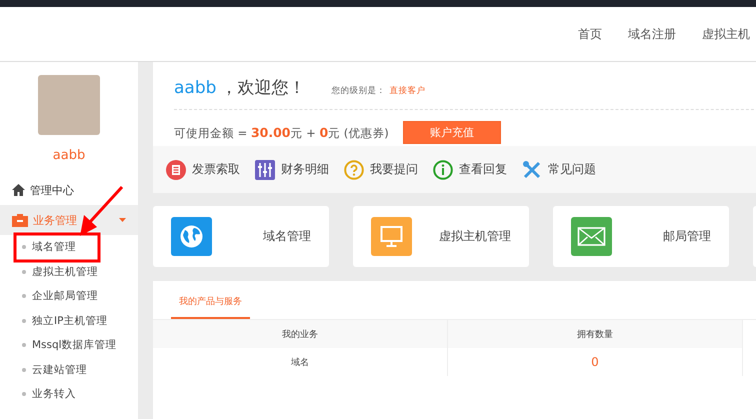  Describe the element at coordinates (559, 170) in the screenshot. I see `quick-link: 常见问题` at that location.